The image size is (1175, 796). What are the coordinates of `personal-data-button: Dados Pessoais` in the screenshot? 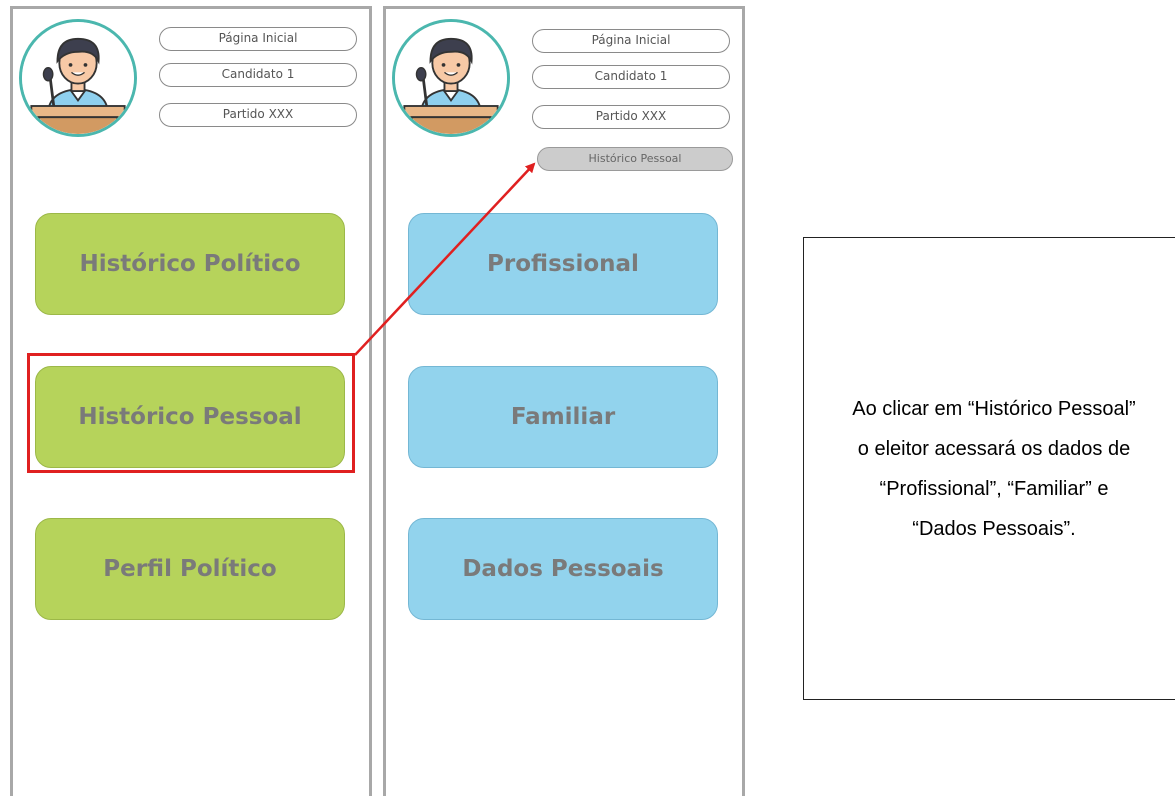 It's located at (563, 569).